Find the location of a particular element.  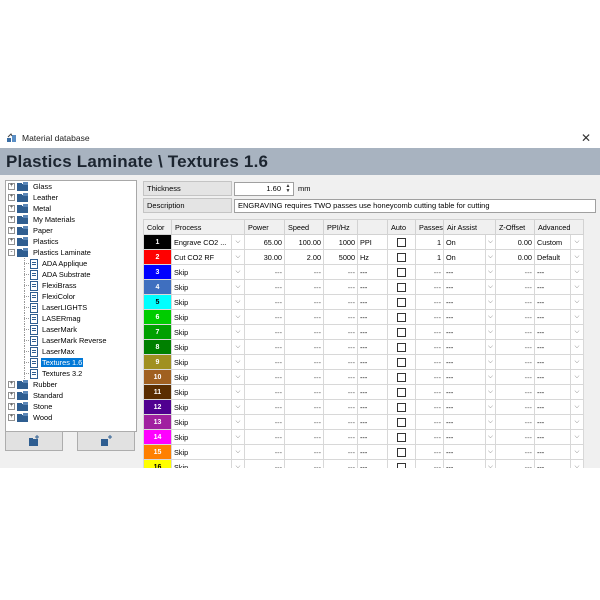

table-row: 7 Skip ⌵ --- --- --- --- --- --- ⌵ --- --- ⌵ is located at coordinates (363, 332).